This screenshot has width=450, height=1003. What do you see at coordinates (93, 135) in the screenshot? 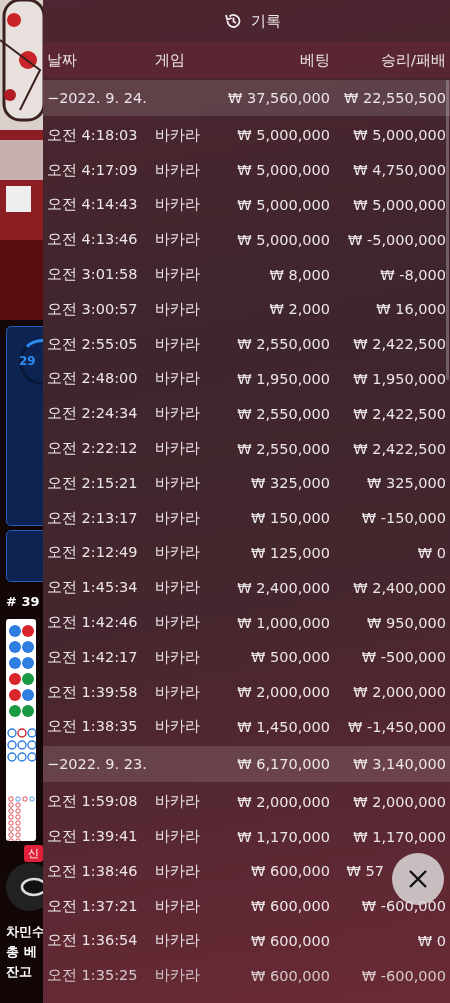
I see `time-cell-text: 오전 4:18:03` at bounding box center [93, 135].